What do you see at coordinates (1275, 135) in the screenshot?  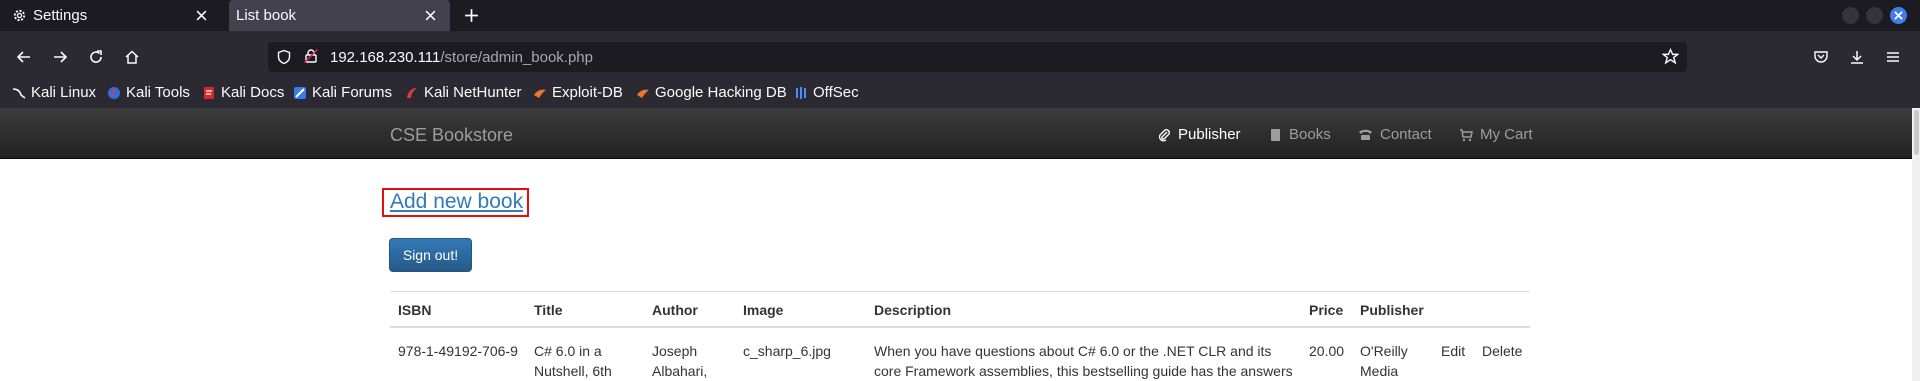 I see `book-icon` at bounding box center [1275, 135].